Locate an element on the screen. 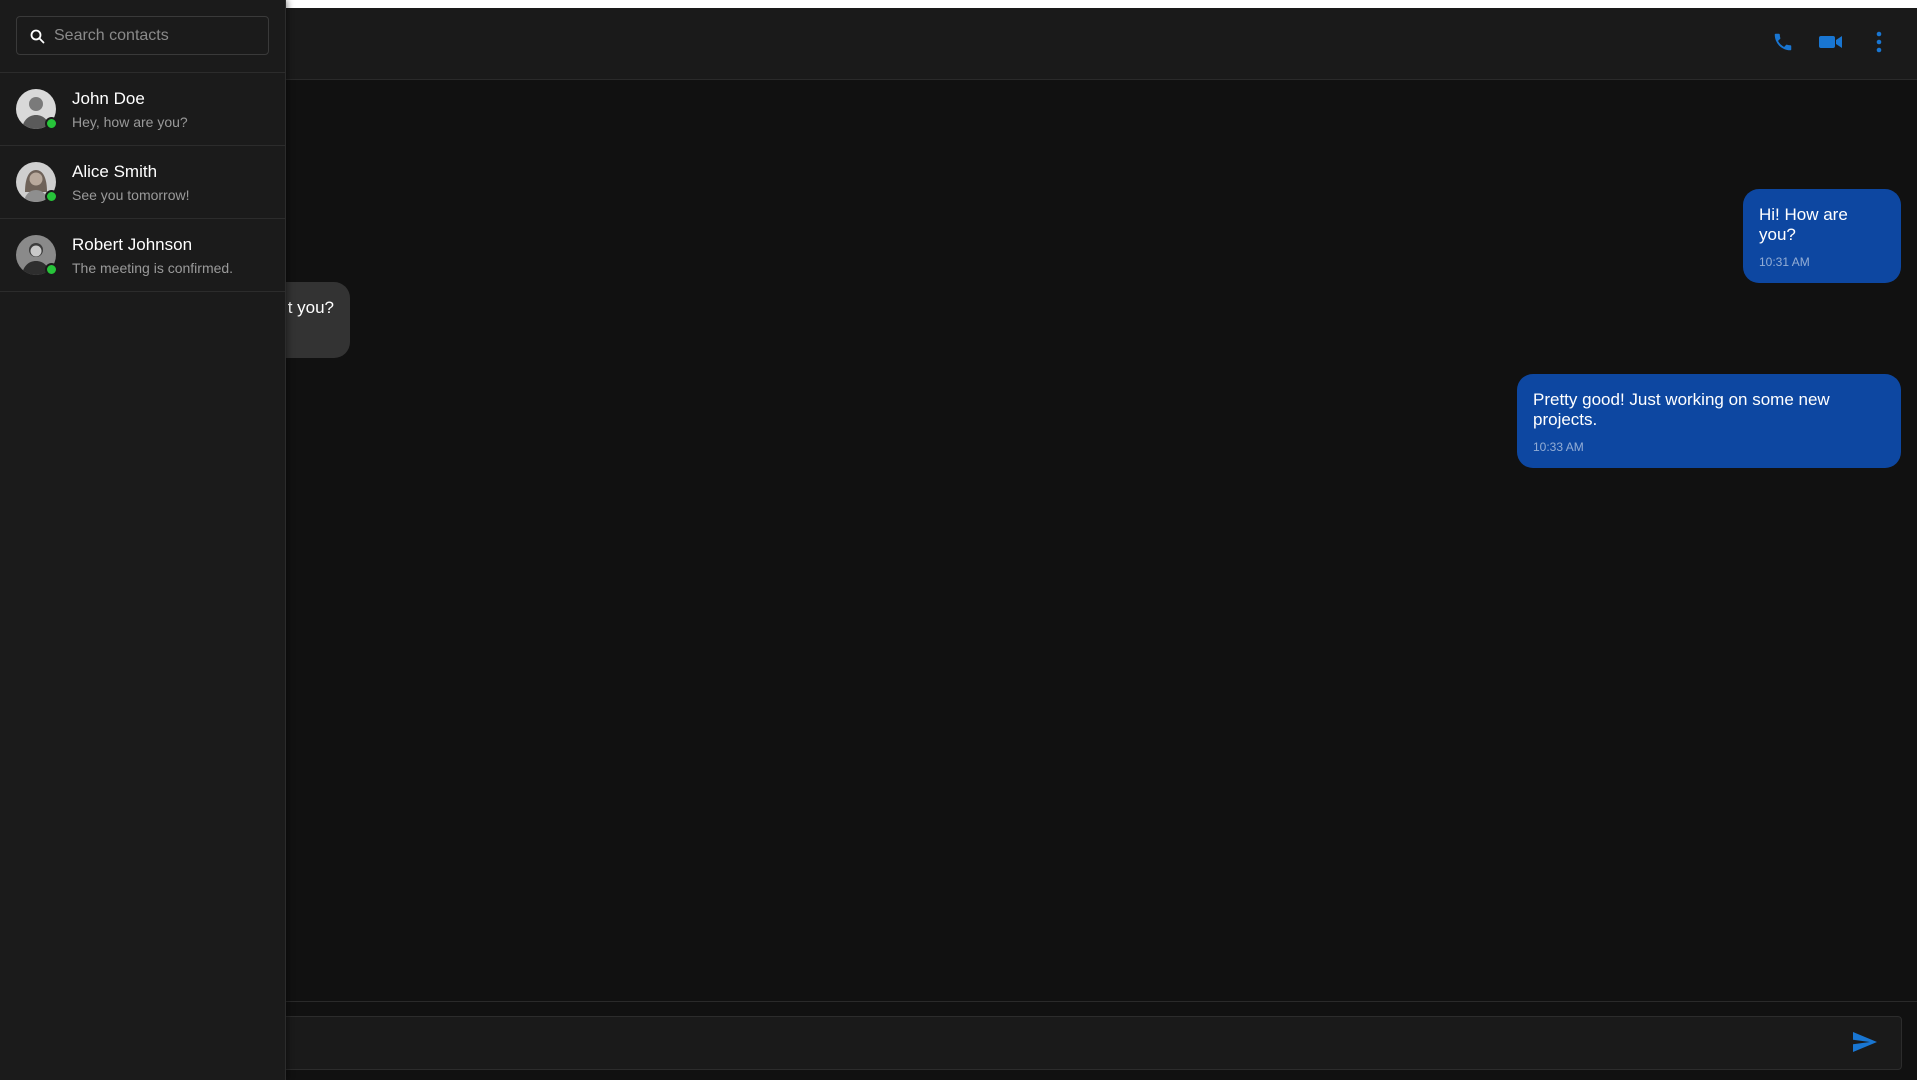 This screenshot has width=1920, height=1080. contact-name: Alice Smith is located at coordinates (115, 171).